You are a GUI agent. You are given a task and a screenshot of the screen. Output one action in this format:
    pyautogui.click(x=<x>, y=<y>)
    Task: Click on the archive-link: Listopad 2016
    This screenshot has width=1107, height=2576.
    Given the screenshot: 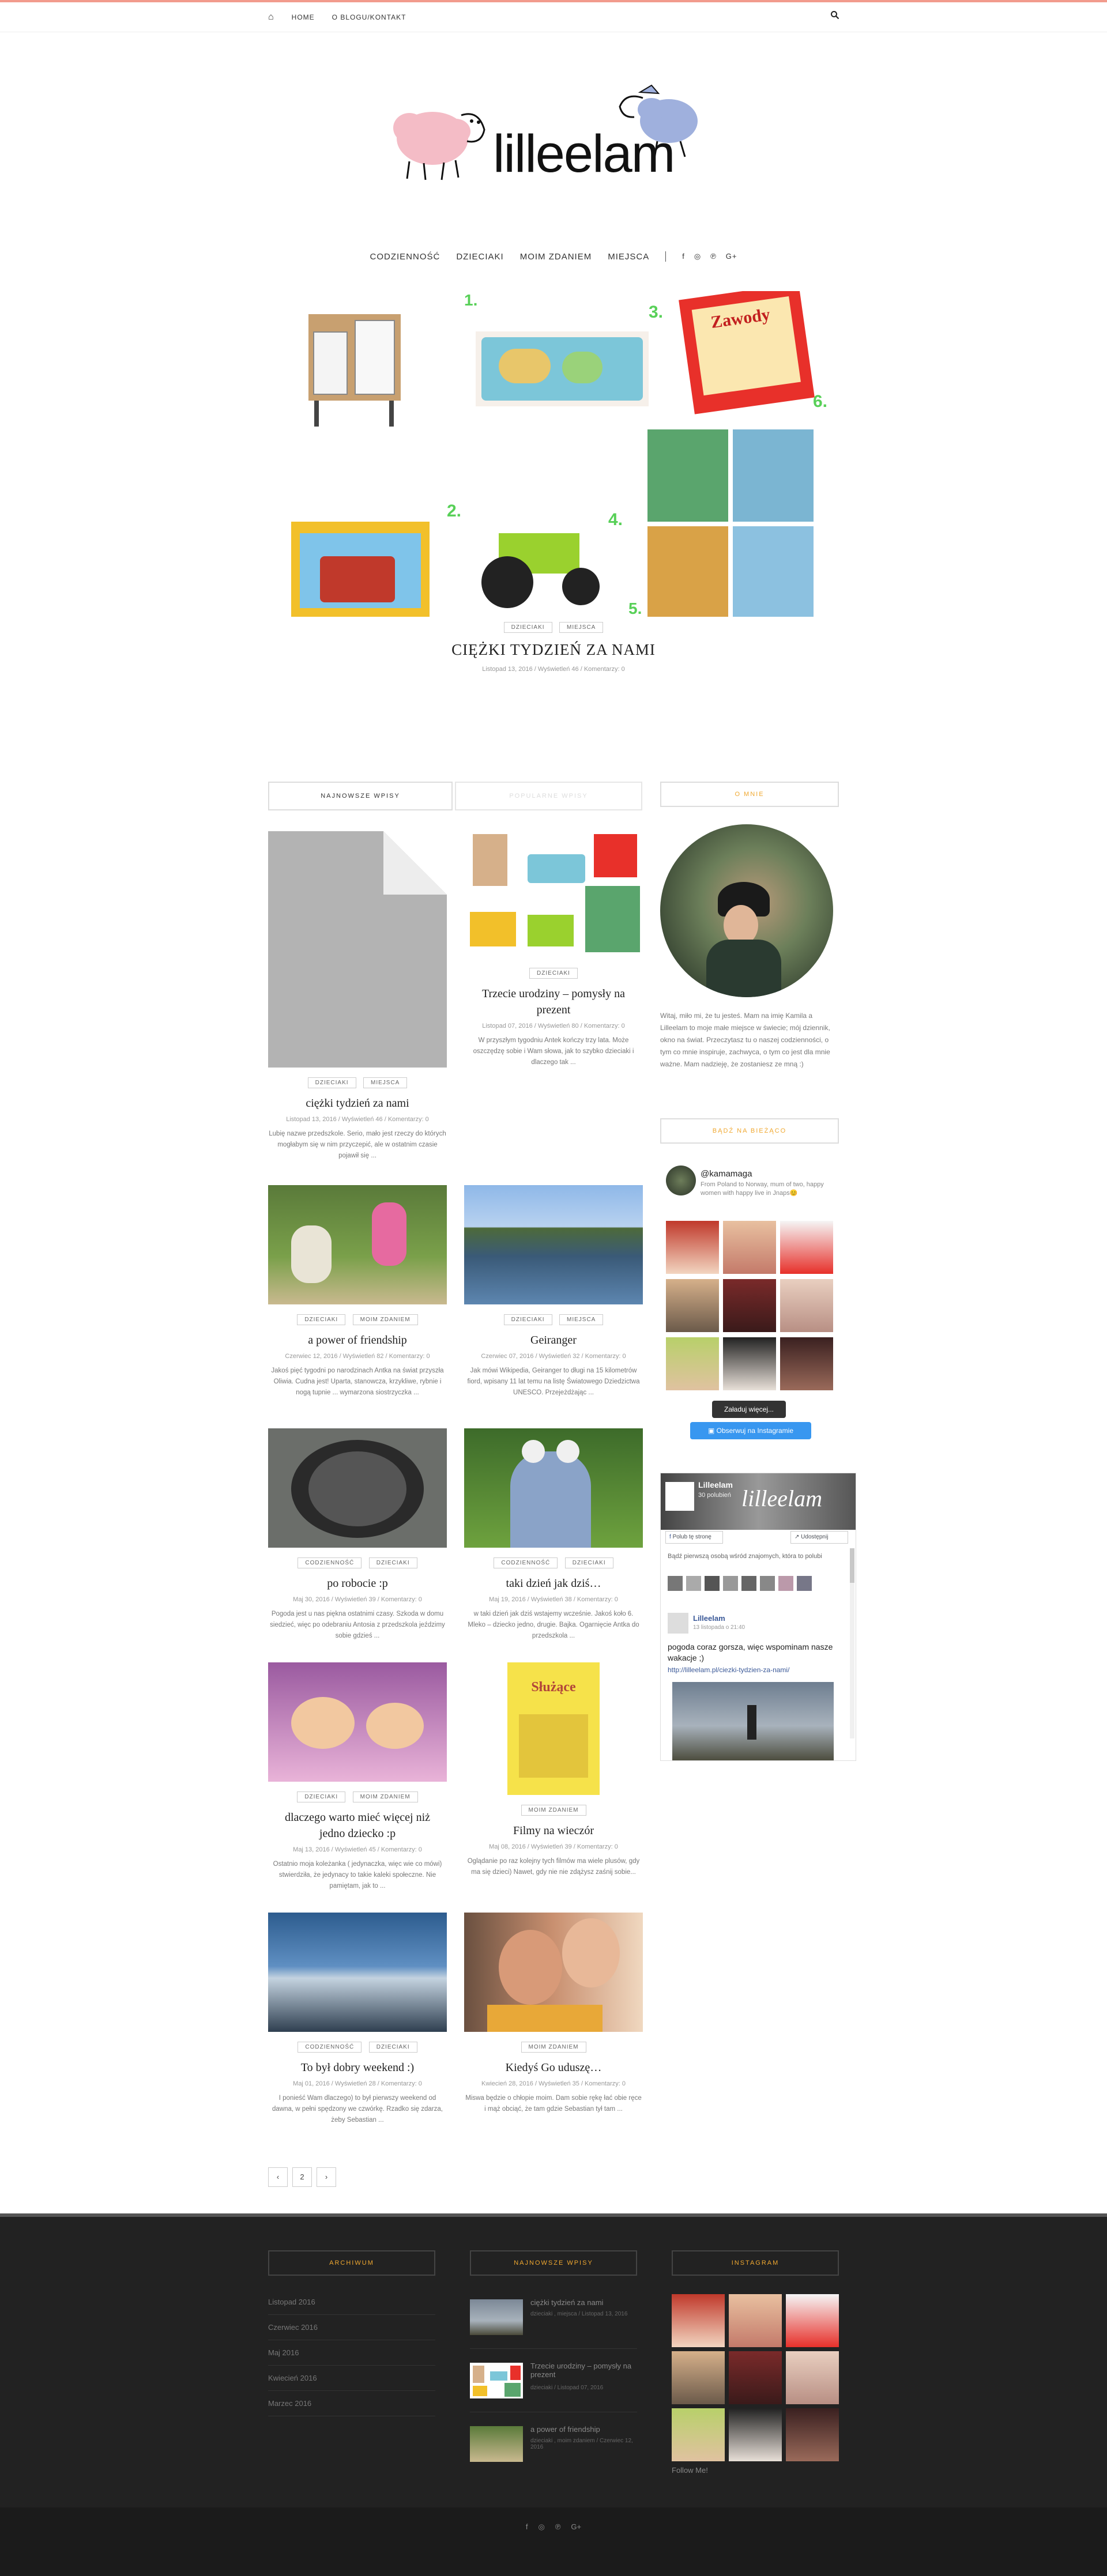 What is the action you would take?
    pyautogui.click(x=351, y=2302)
    